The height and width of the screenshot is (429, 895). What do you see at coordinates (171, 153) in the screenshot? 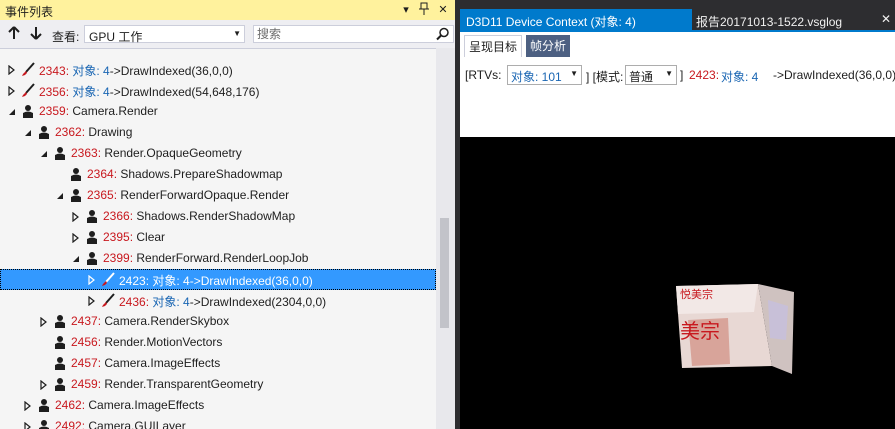
I see `event-text: Render.OpaqueGeometry` at bounding box center [171, 153].